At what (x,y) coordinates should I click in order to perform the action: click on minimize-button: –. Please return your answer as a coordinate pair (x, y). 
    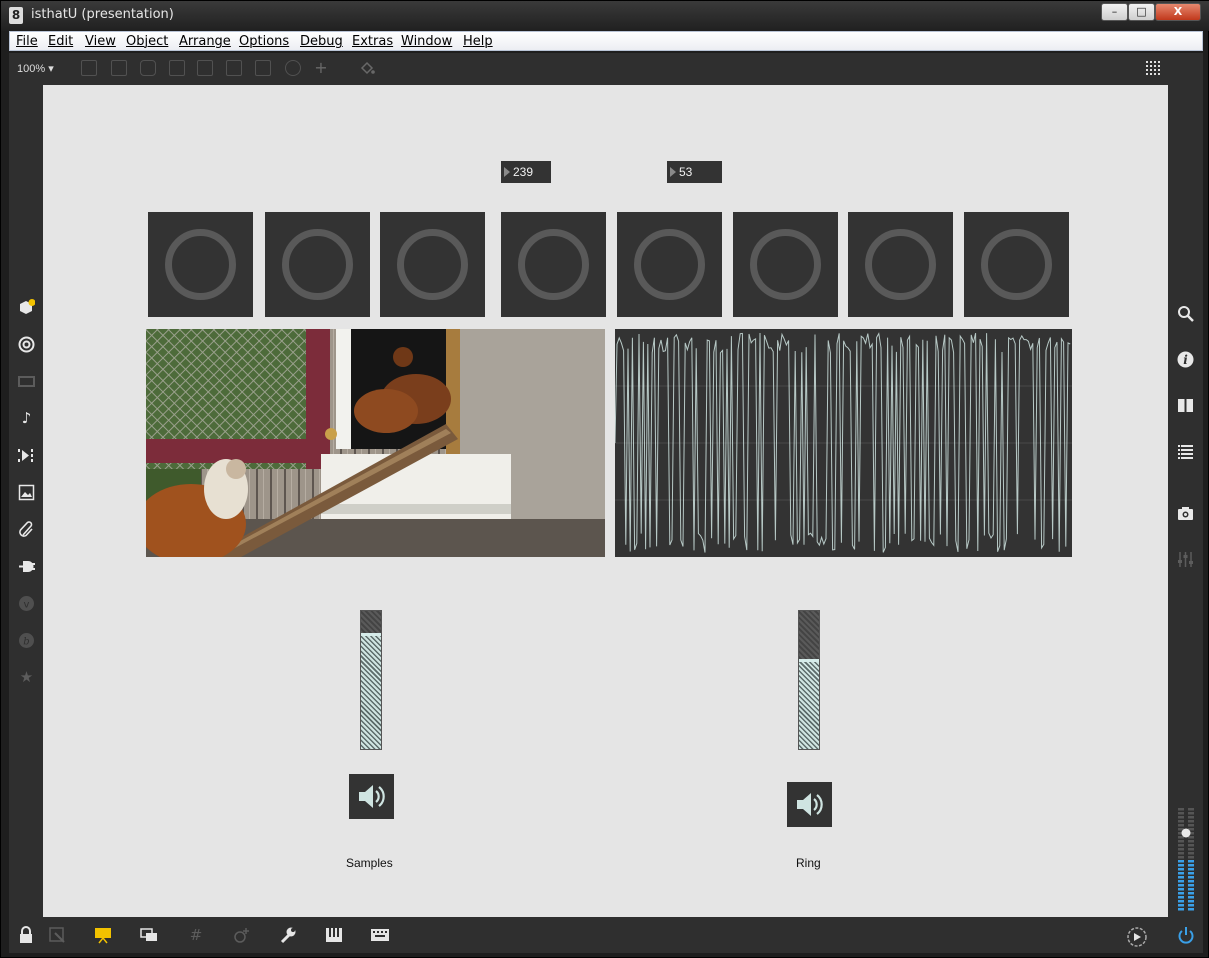
    Looking at the image, I should click on (1114, 12).